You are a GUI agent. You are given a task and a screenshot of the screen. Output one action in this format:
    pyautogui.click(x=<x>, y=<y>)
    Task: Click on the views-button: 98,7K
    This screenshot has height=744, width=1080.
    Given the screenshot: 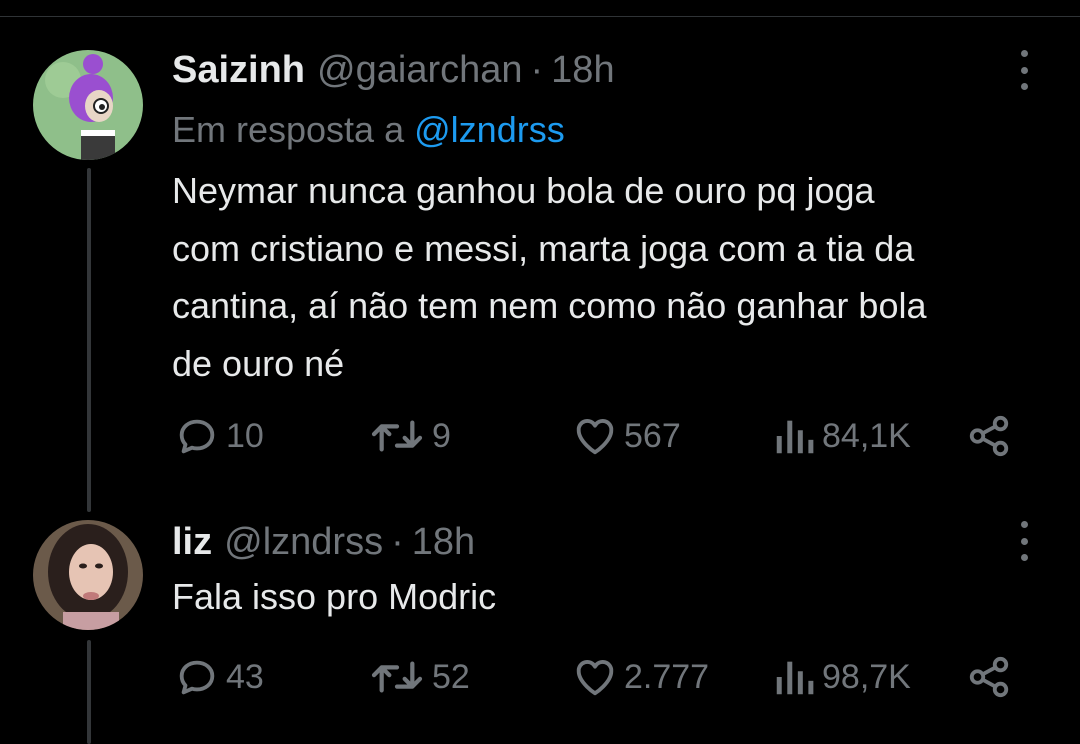 What is the action you would take?
    pyautogui.click(x=841, y=677)
    